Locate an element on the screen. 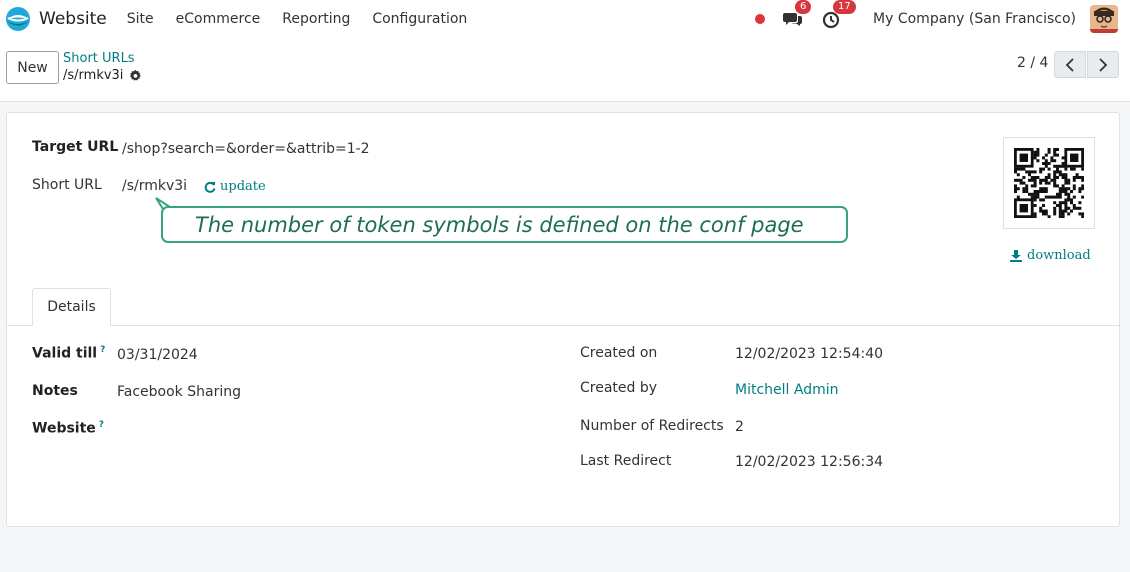 This screenshot has height=572, width=1130. qr-code is located at coordinates (1049, 183).